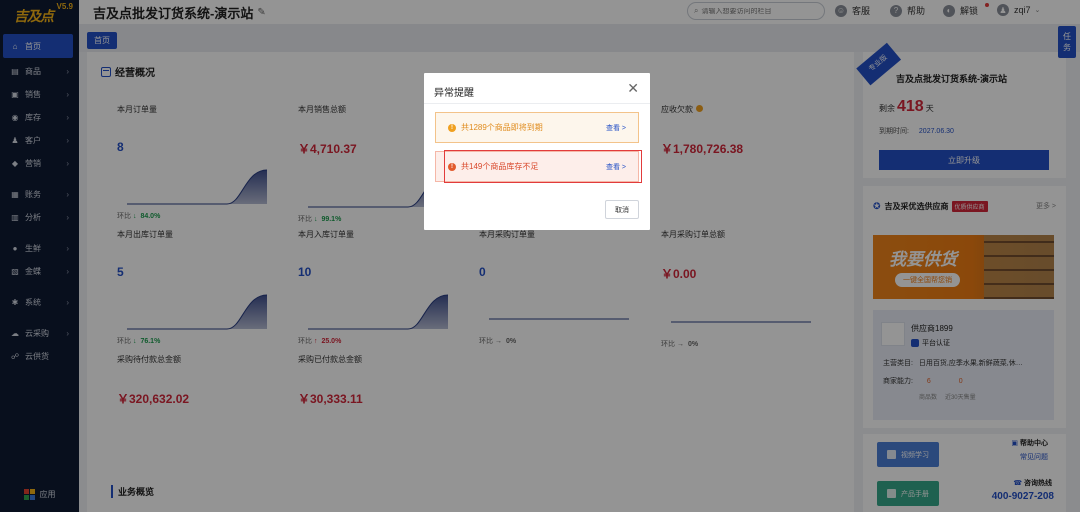 The height and width of the screenshot is (512, 1080). What do you see at coordinates (616, 128) in the screenshot?
I see `view-expiring-link: 查看 >` at bounding box center [616, 128].